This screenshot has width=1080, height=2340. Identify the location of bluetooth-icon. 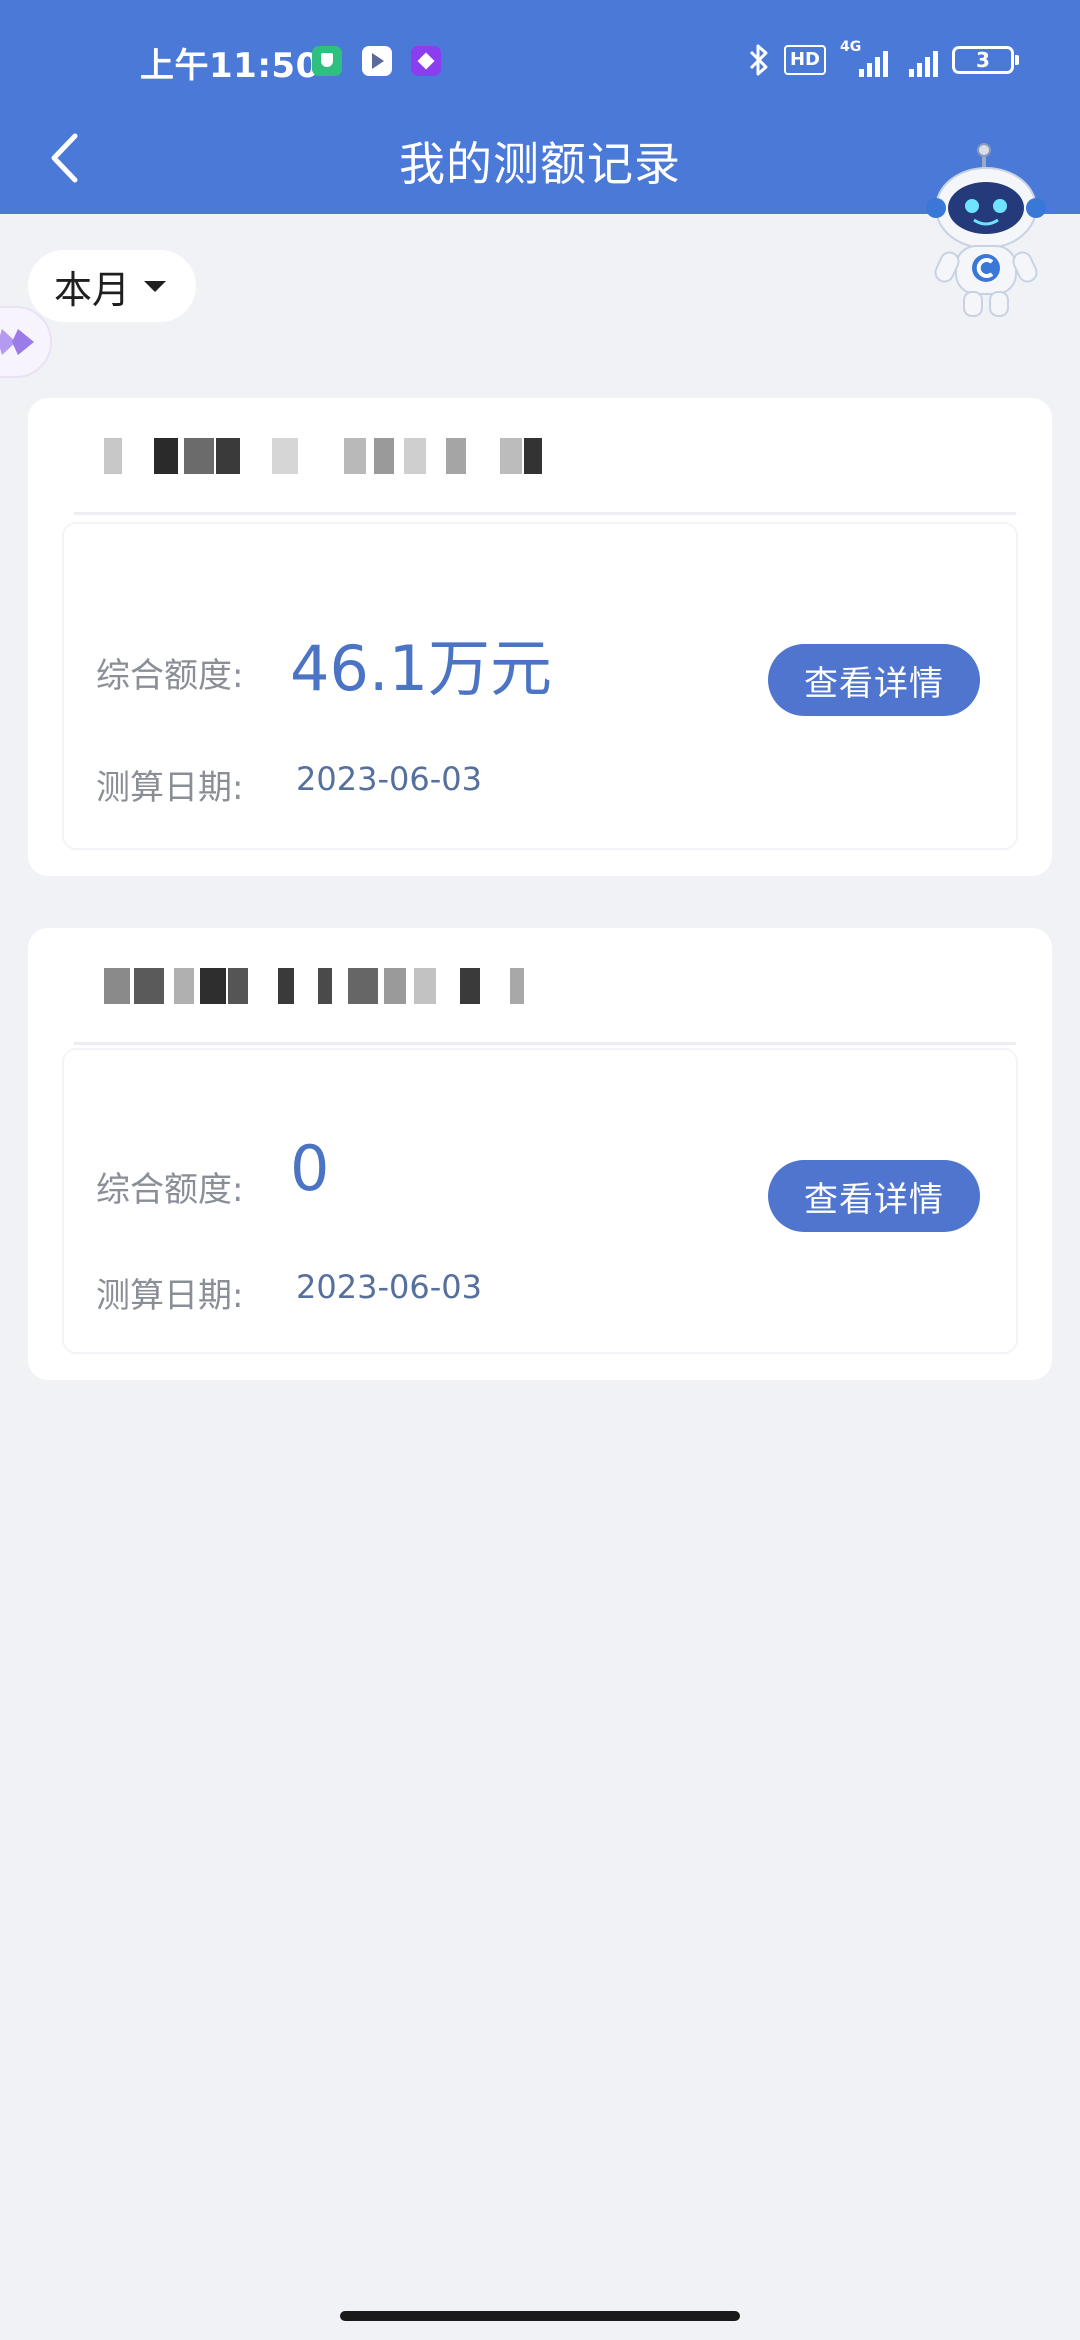
(758, 60).